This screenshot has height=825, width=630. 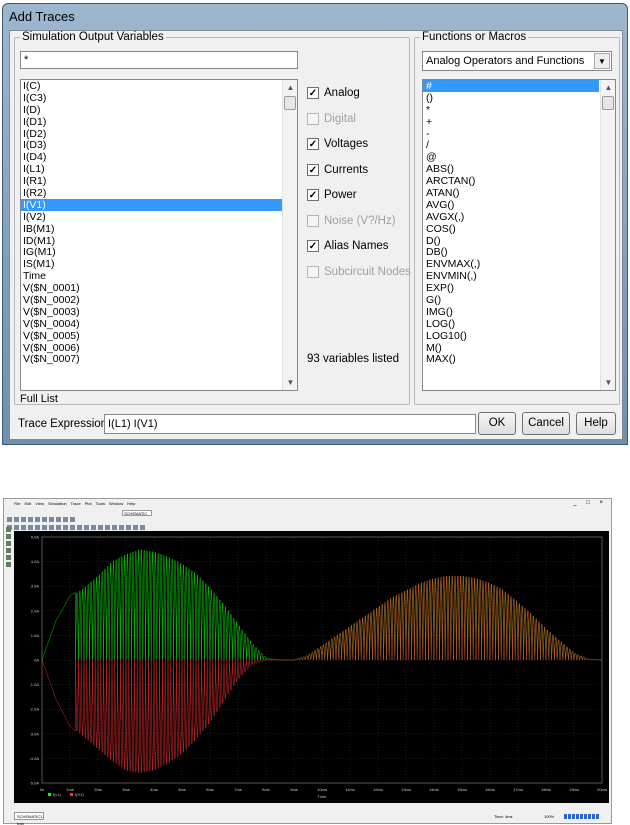 What do you see at coordinates (159, 324) in the screenshot?
I see `variable-list-item: V($N_0004)` at bounding box center [159, 324].